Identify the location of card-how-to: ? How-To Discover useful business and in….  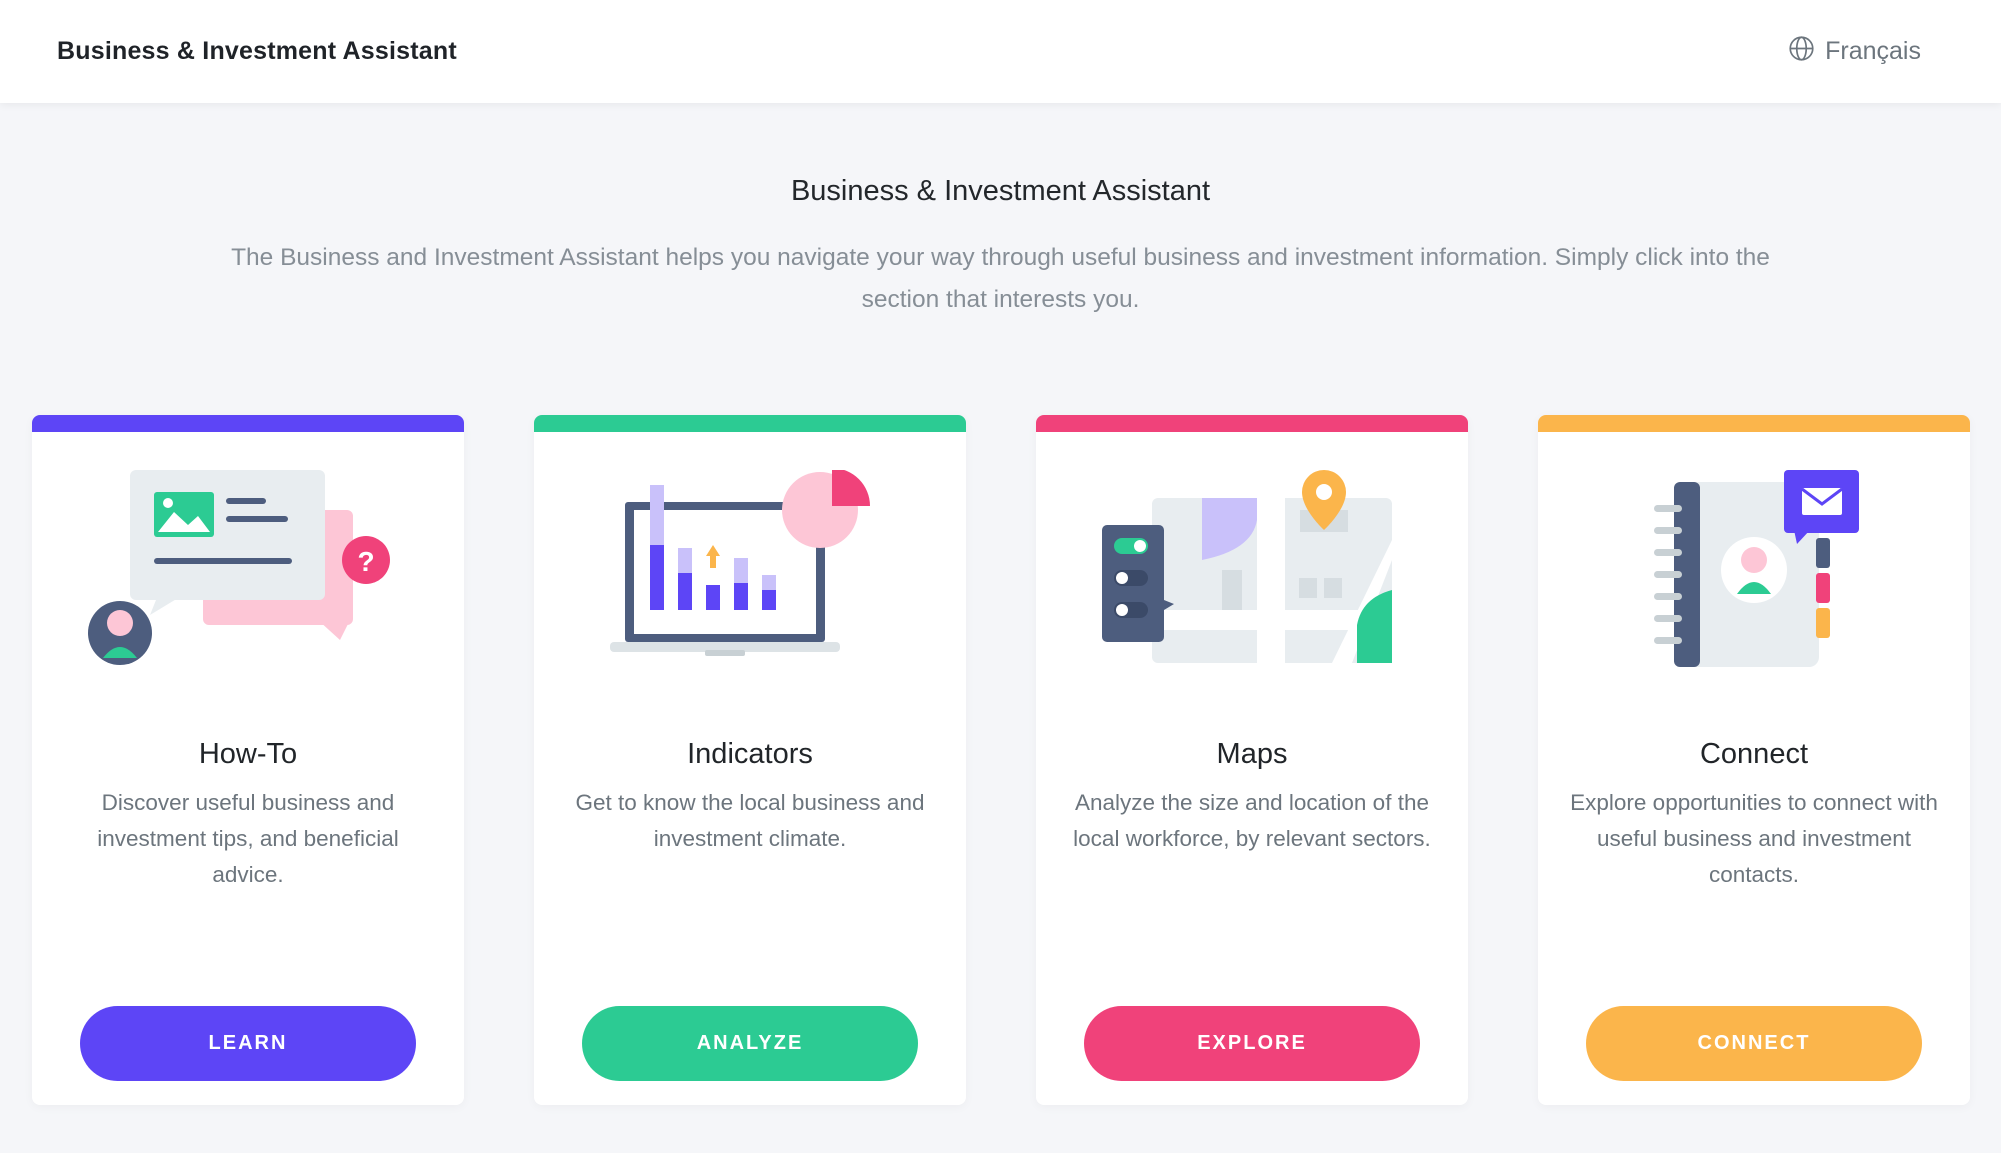
(248, 760).